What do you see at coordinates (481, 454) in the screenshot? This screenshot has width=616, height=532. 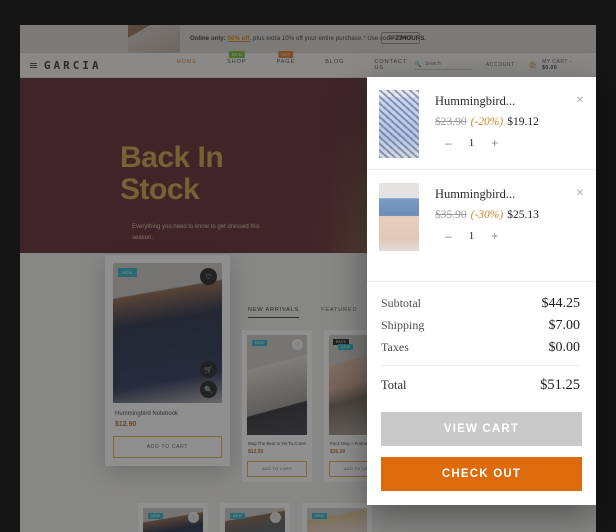 I see `cart-actions: VIEW CART CHECK OUT` at bounding box center [481, 454].